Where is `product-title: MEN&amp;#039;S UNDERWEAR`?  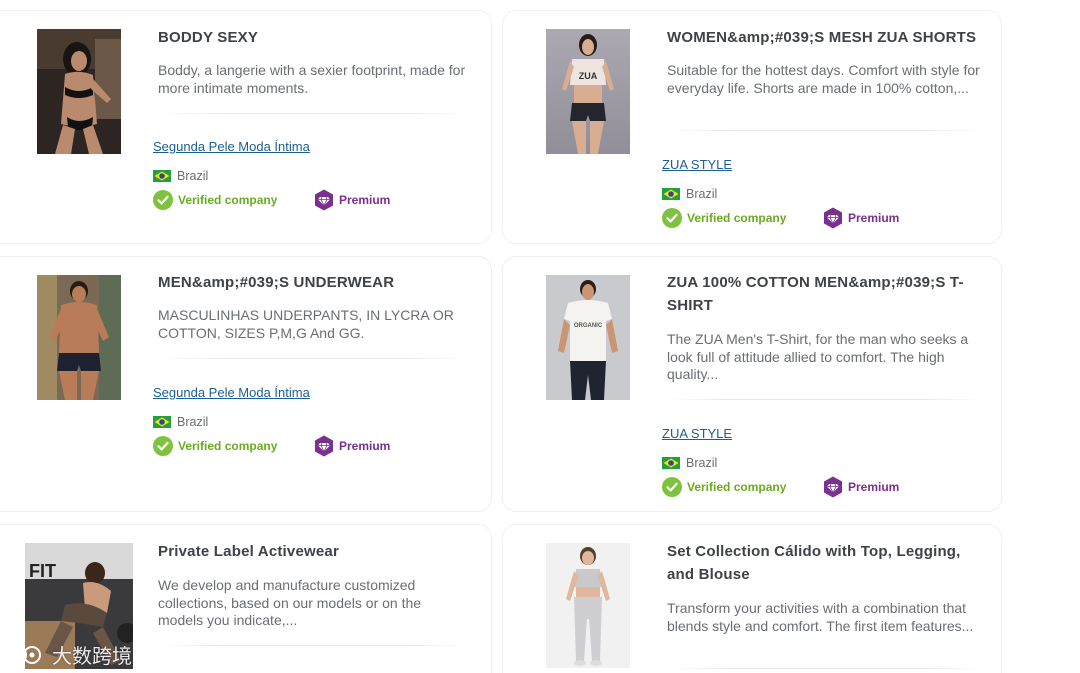 product-title: MEN&amp;#039;S UNDERWEAR is located at coordinates (318, 282).